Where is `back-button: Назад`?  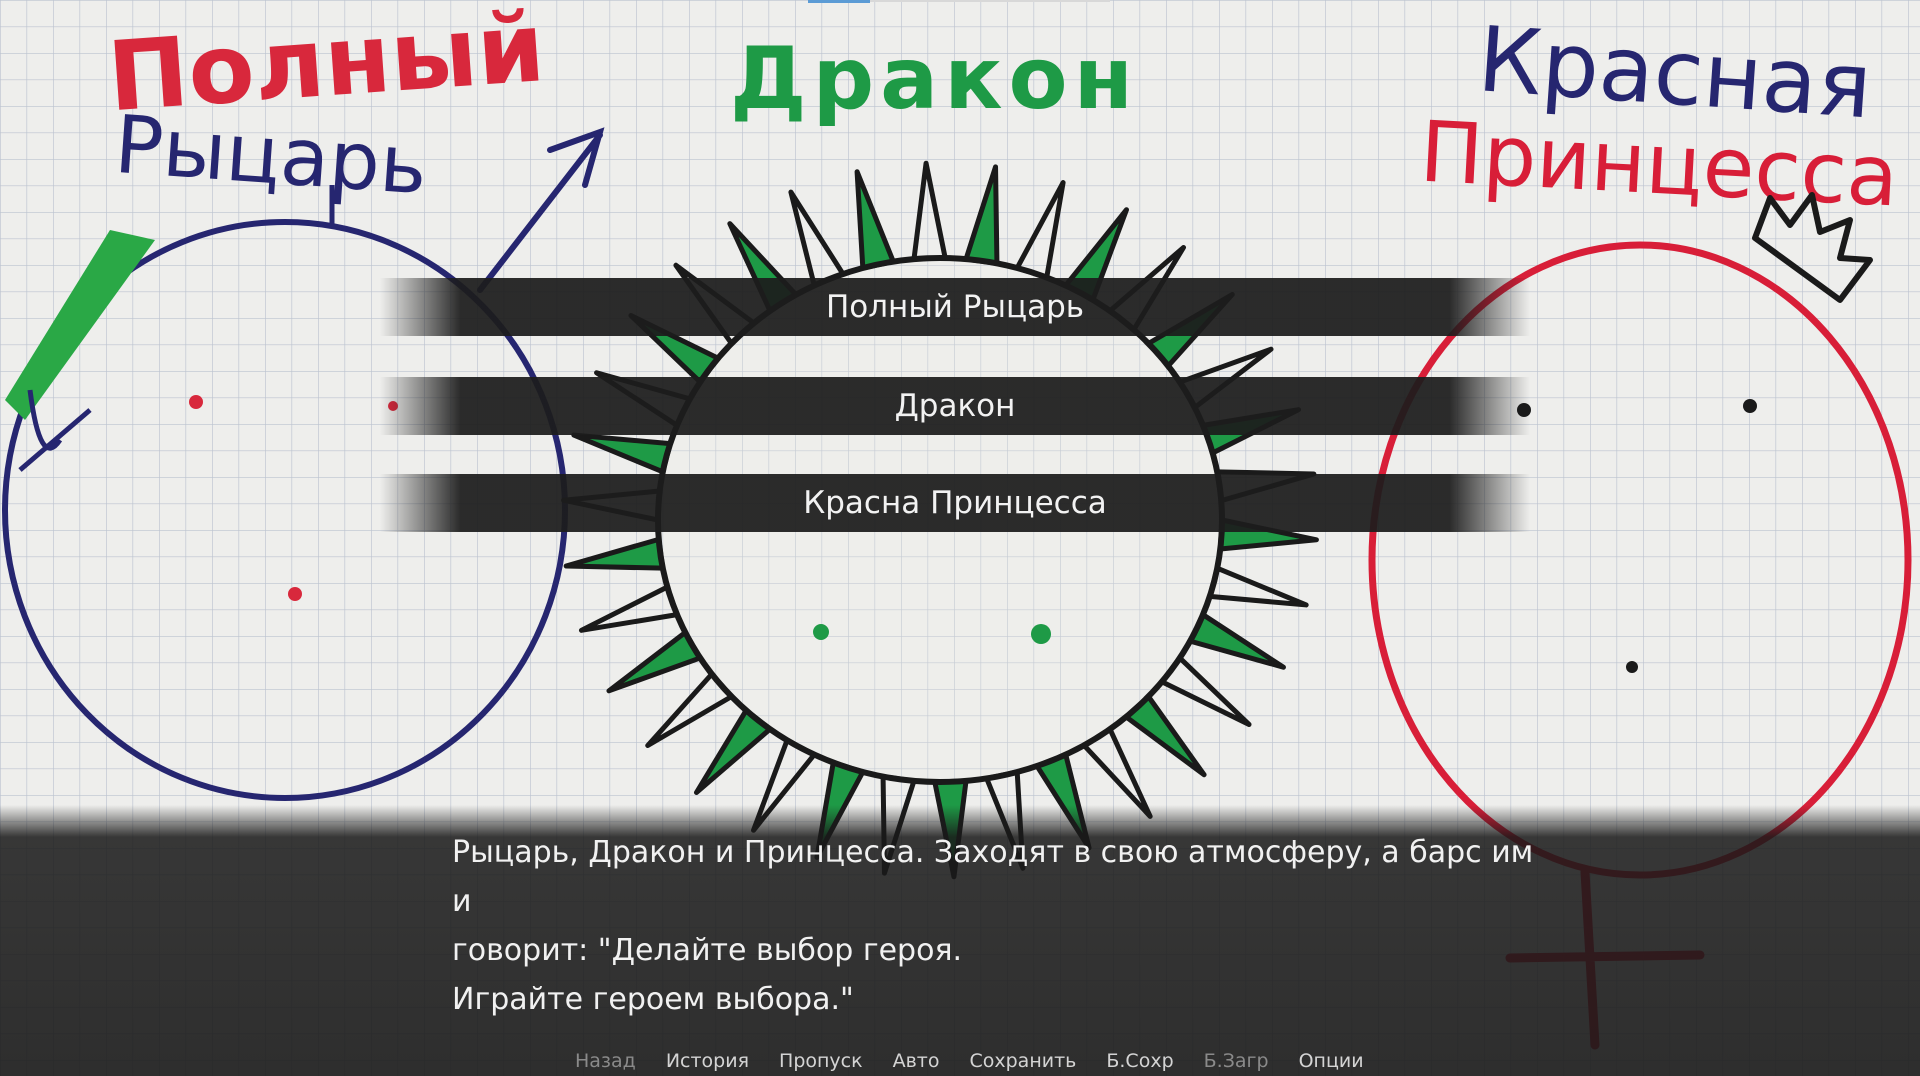
back-button: Назад is located at coordinates (605, 1062).